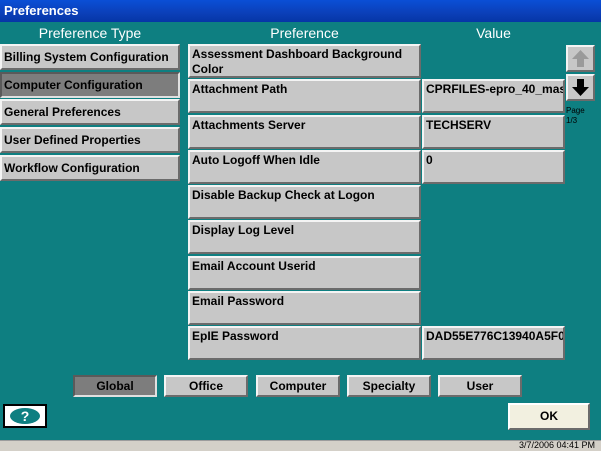  I want to click on tab-computer: Computer, so click(298, 386).